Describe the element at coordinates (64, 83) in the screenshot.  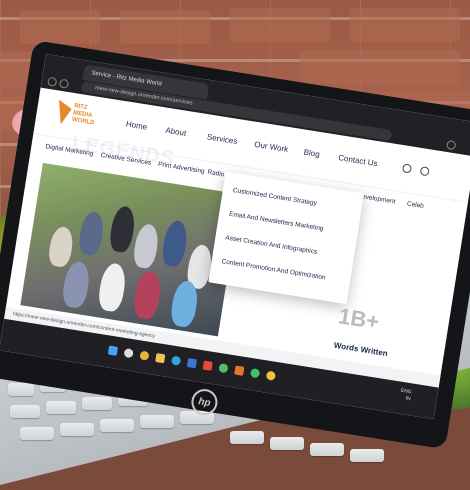
I see `forward-icon` at that location.